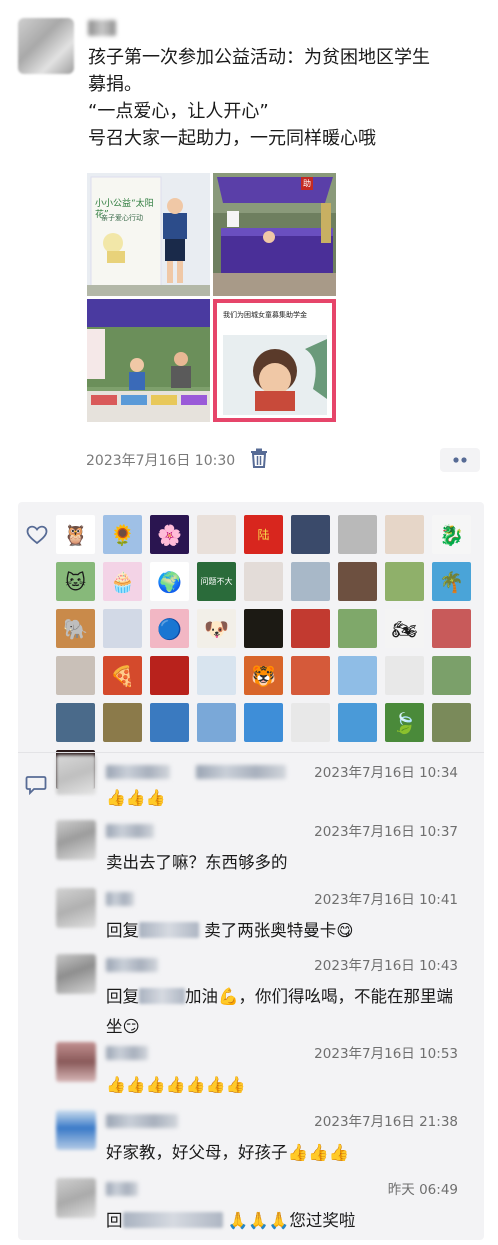  I want to click on couple-silhouette-avatar, so click(310, 675).